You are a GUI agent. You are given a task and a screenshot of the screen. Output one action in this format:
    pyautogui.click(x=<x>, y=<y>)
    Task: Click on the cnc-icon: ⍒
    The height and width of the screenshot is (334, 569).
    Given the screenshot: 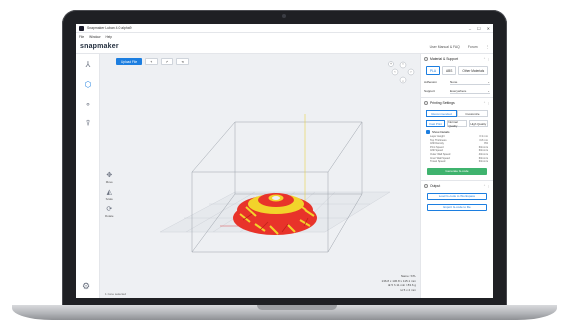 What is the action you would take?
    pyautogui.click(x=88, y=123)
    